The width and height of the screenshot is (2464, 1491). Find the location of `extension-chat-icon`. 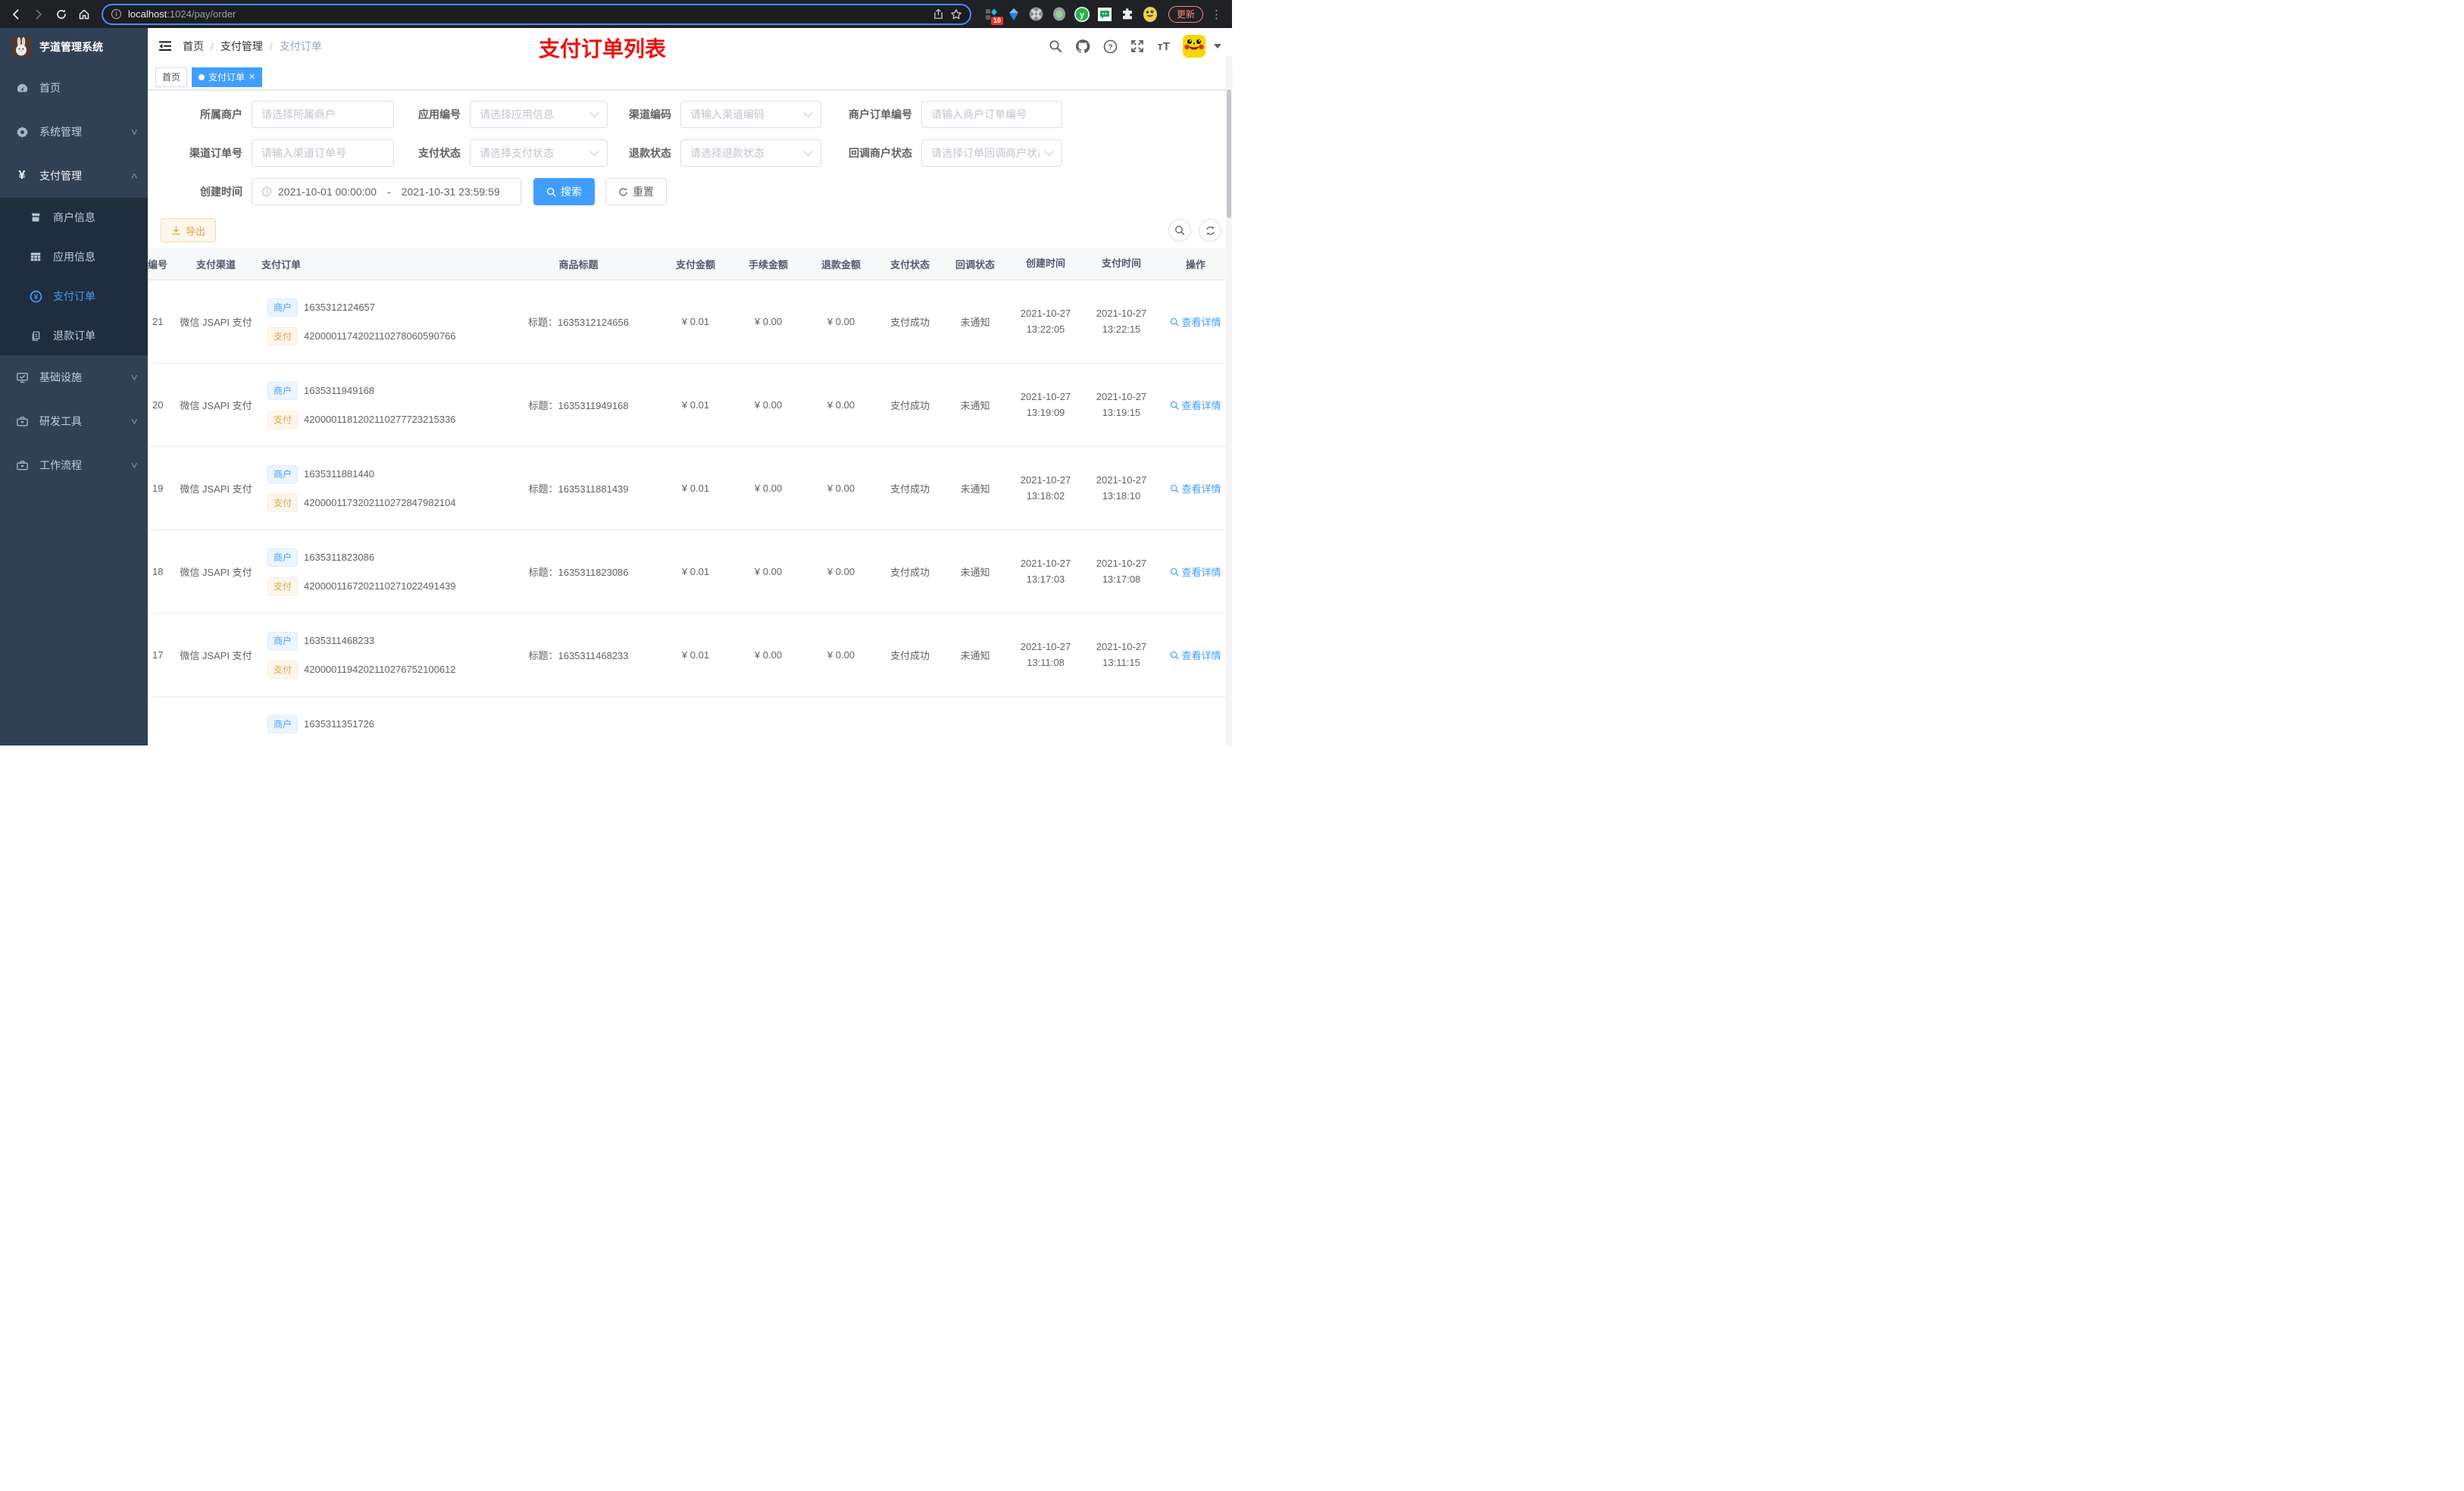

extension-chat-icon is located at coordinates (1104, 14).